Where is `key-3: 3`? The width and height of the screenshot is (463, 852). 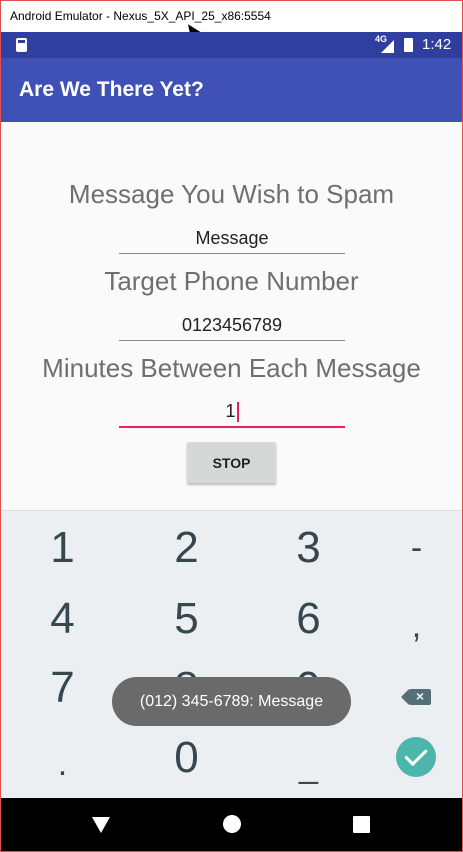 key-3: 3 is located at coordinates (308, 548).